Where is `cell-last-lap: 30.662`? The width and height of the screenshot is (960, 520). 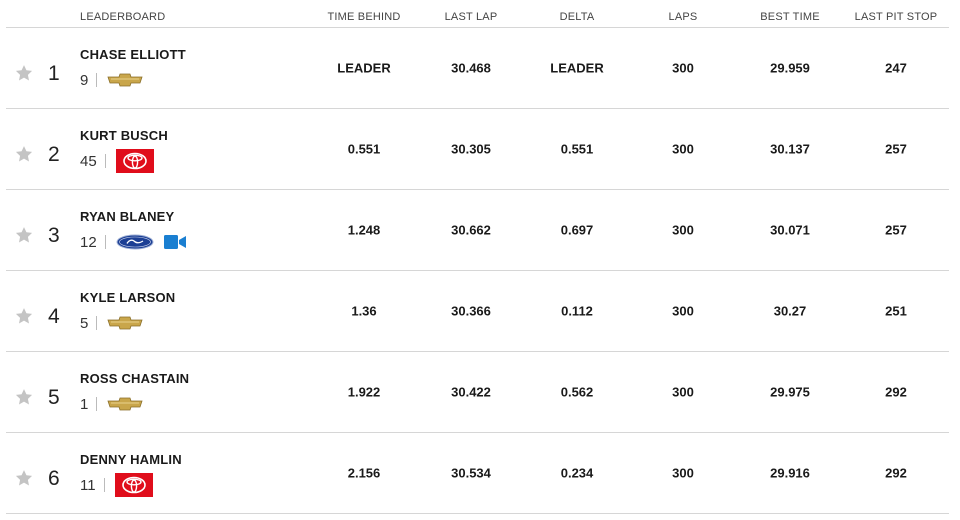 cell-last-lap: 30.662 is located at coordinates (471, 230).